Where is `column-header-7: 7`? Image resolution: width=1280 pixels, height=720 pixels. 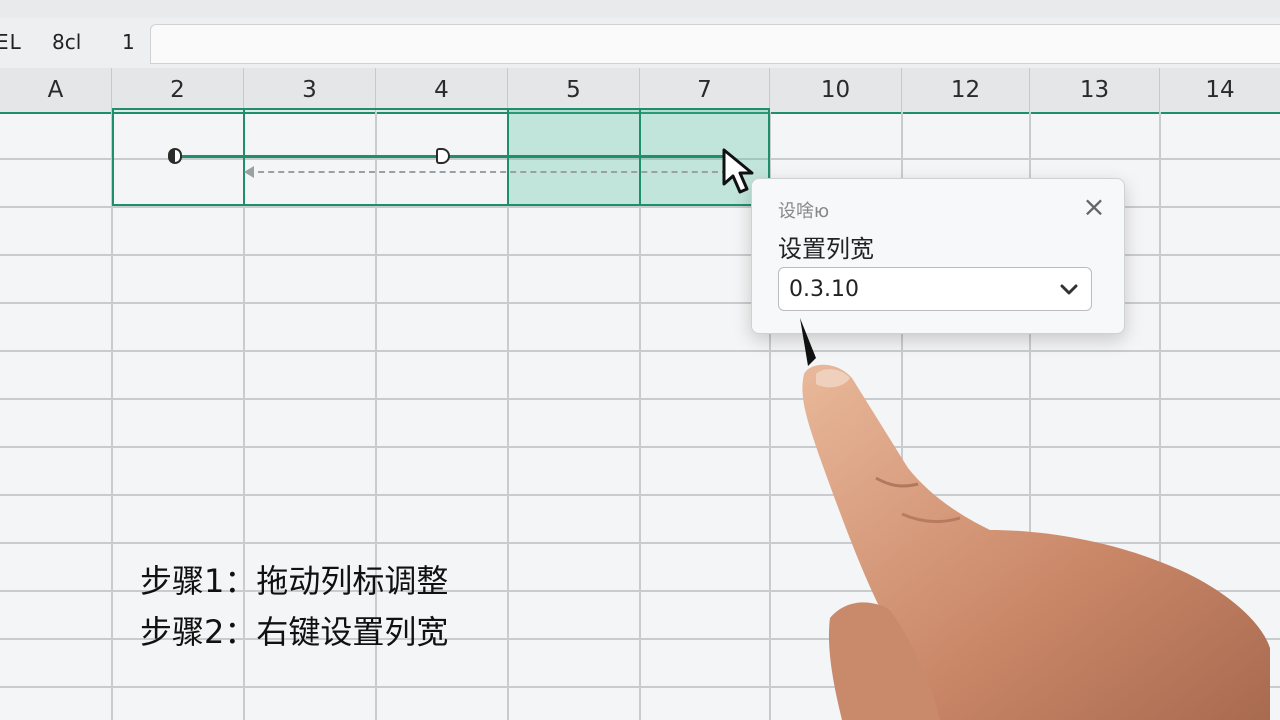 column-header-7: 7 is located at coordinates (705, 90).